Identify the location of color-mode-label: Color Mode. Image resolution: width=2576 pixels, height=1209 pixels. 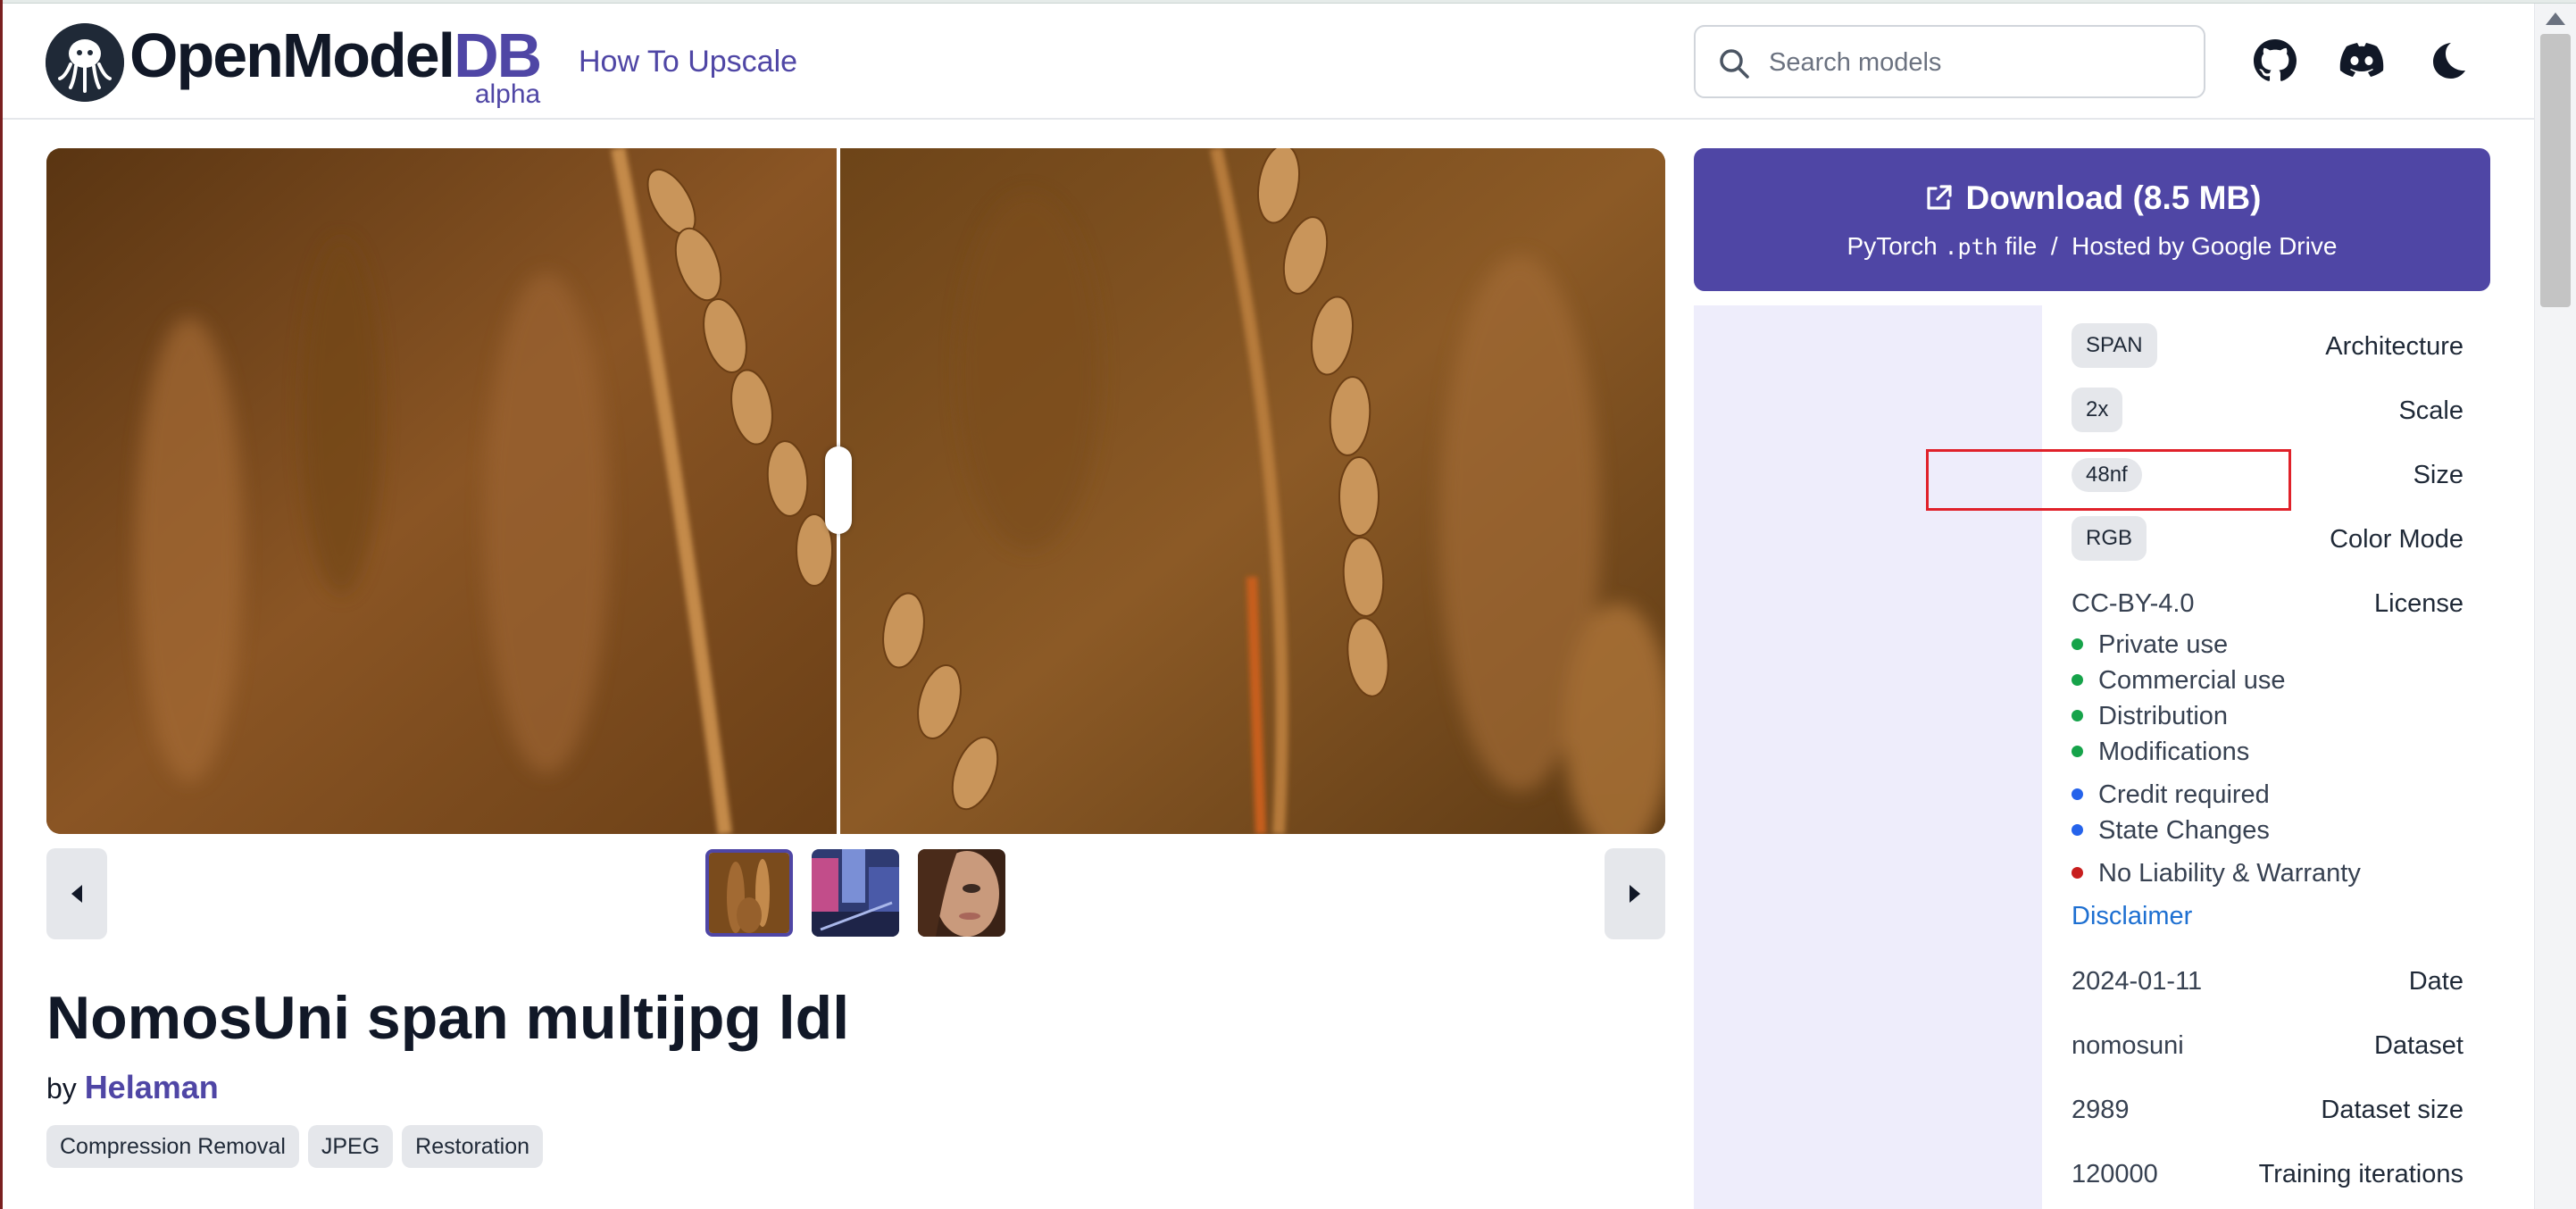
(2396, 539).